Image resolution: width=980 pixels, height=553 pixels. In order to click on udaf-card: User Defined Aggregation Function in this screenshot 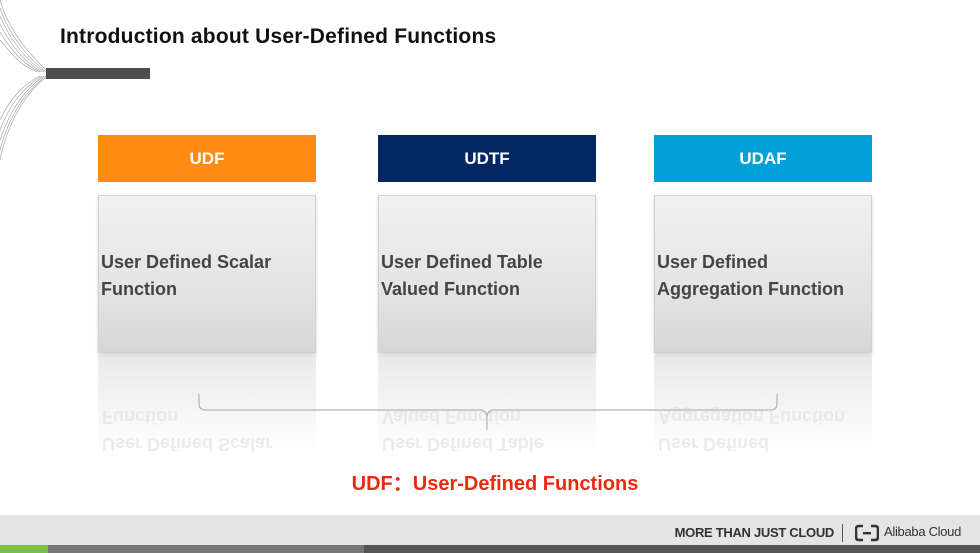, I will do `click(763, 274)`.